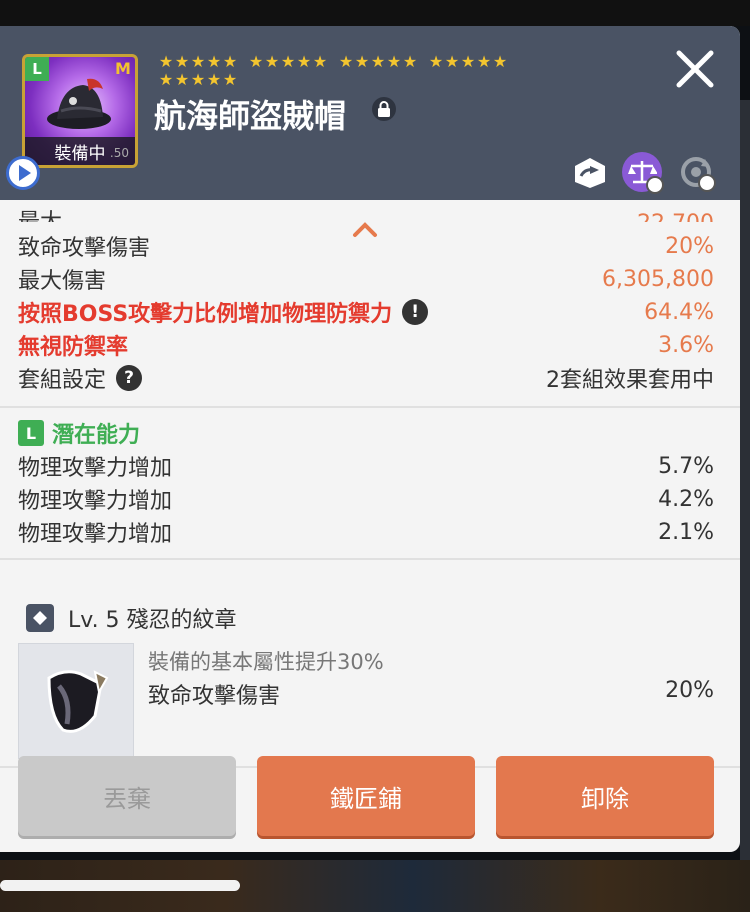  I want to click on potential-grade-badge: L, so click(31, 433).